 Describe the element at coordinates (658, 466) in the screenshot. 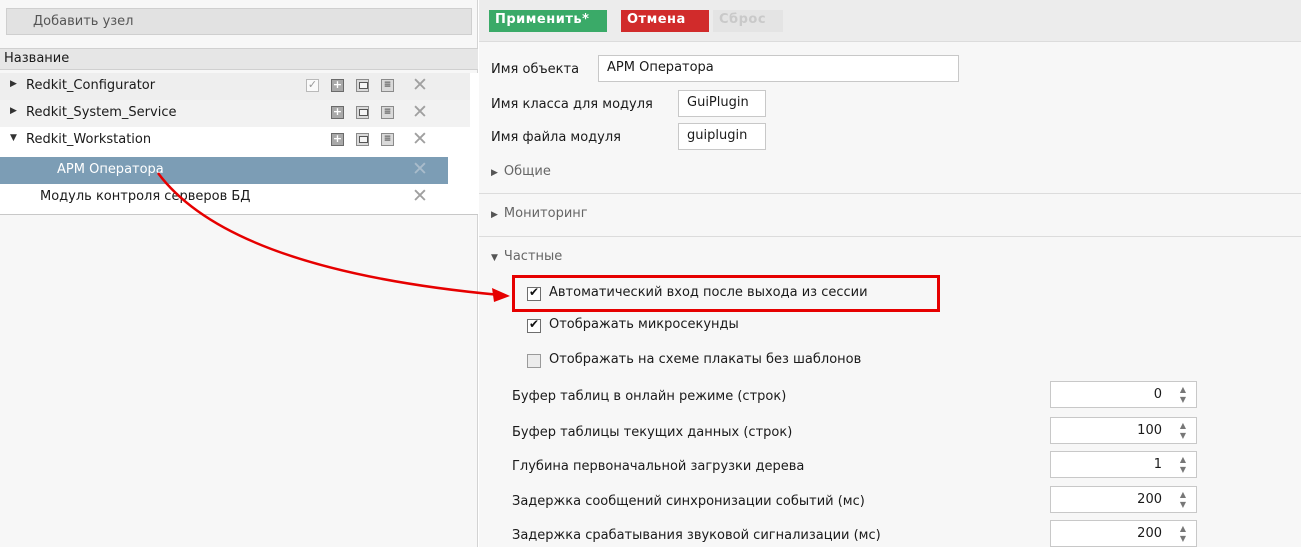

I see `spinner-label: Глубина первоначальной загрузки дерева` at that location.